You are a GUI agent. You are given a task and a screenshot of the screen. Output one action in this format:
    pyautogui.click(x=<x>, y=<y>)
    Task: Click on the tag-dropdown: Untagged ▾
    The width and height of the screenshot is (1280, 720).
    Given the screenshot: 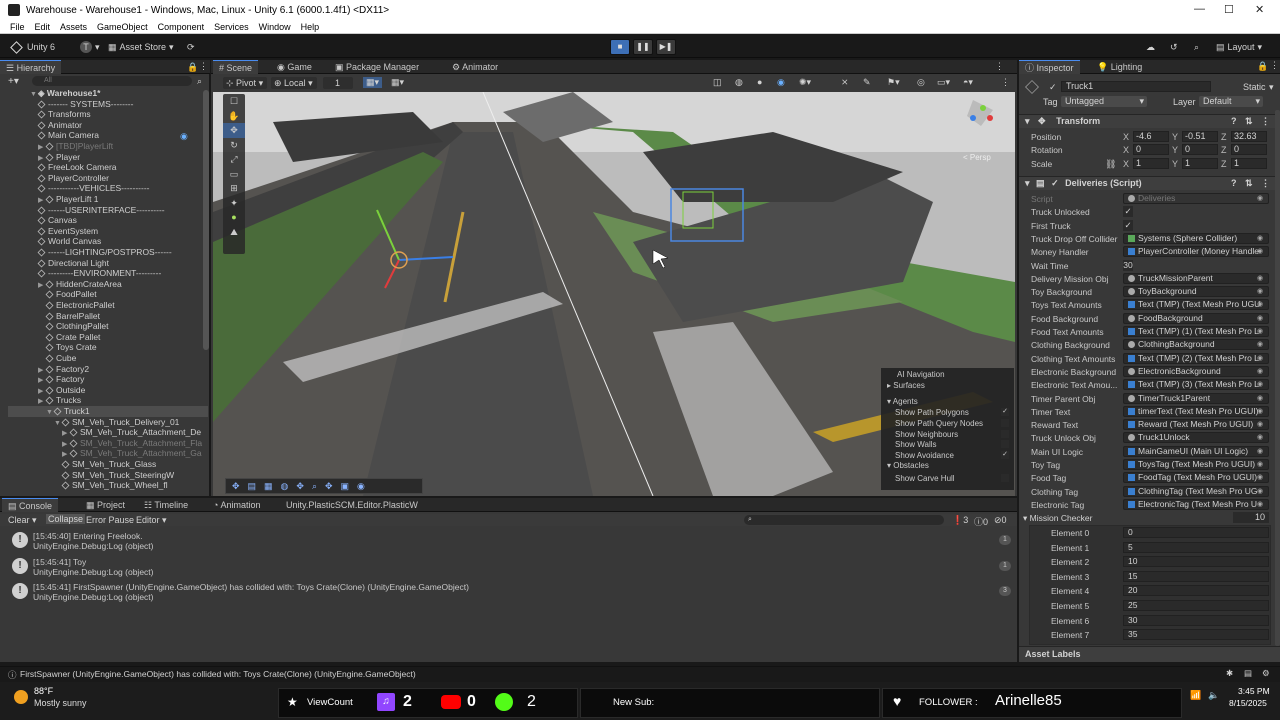 What is the action you would take?
    pyautogui.click(x=1104, y=101)
    